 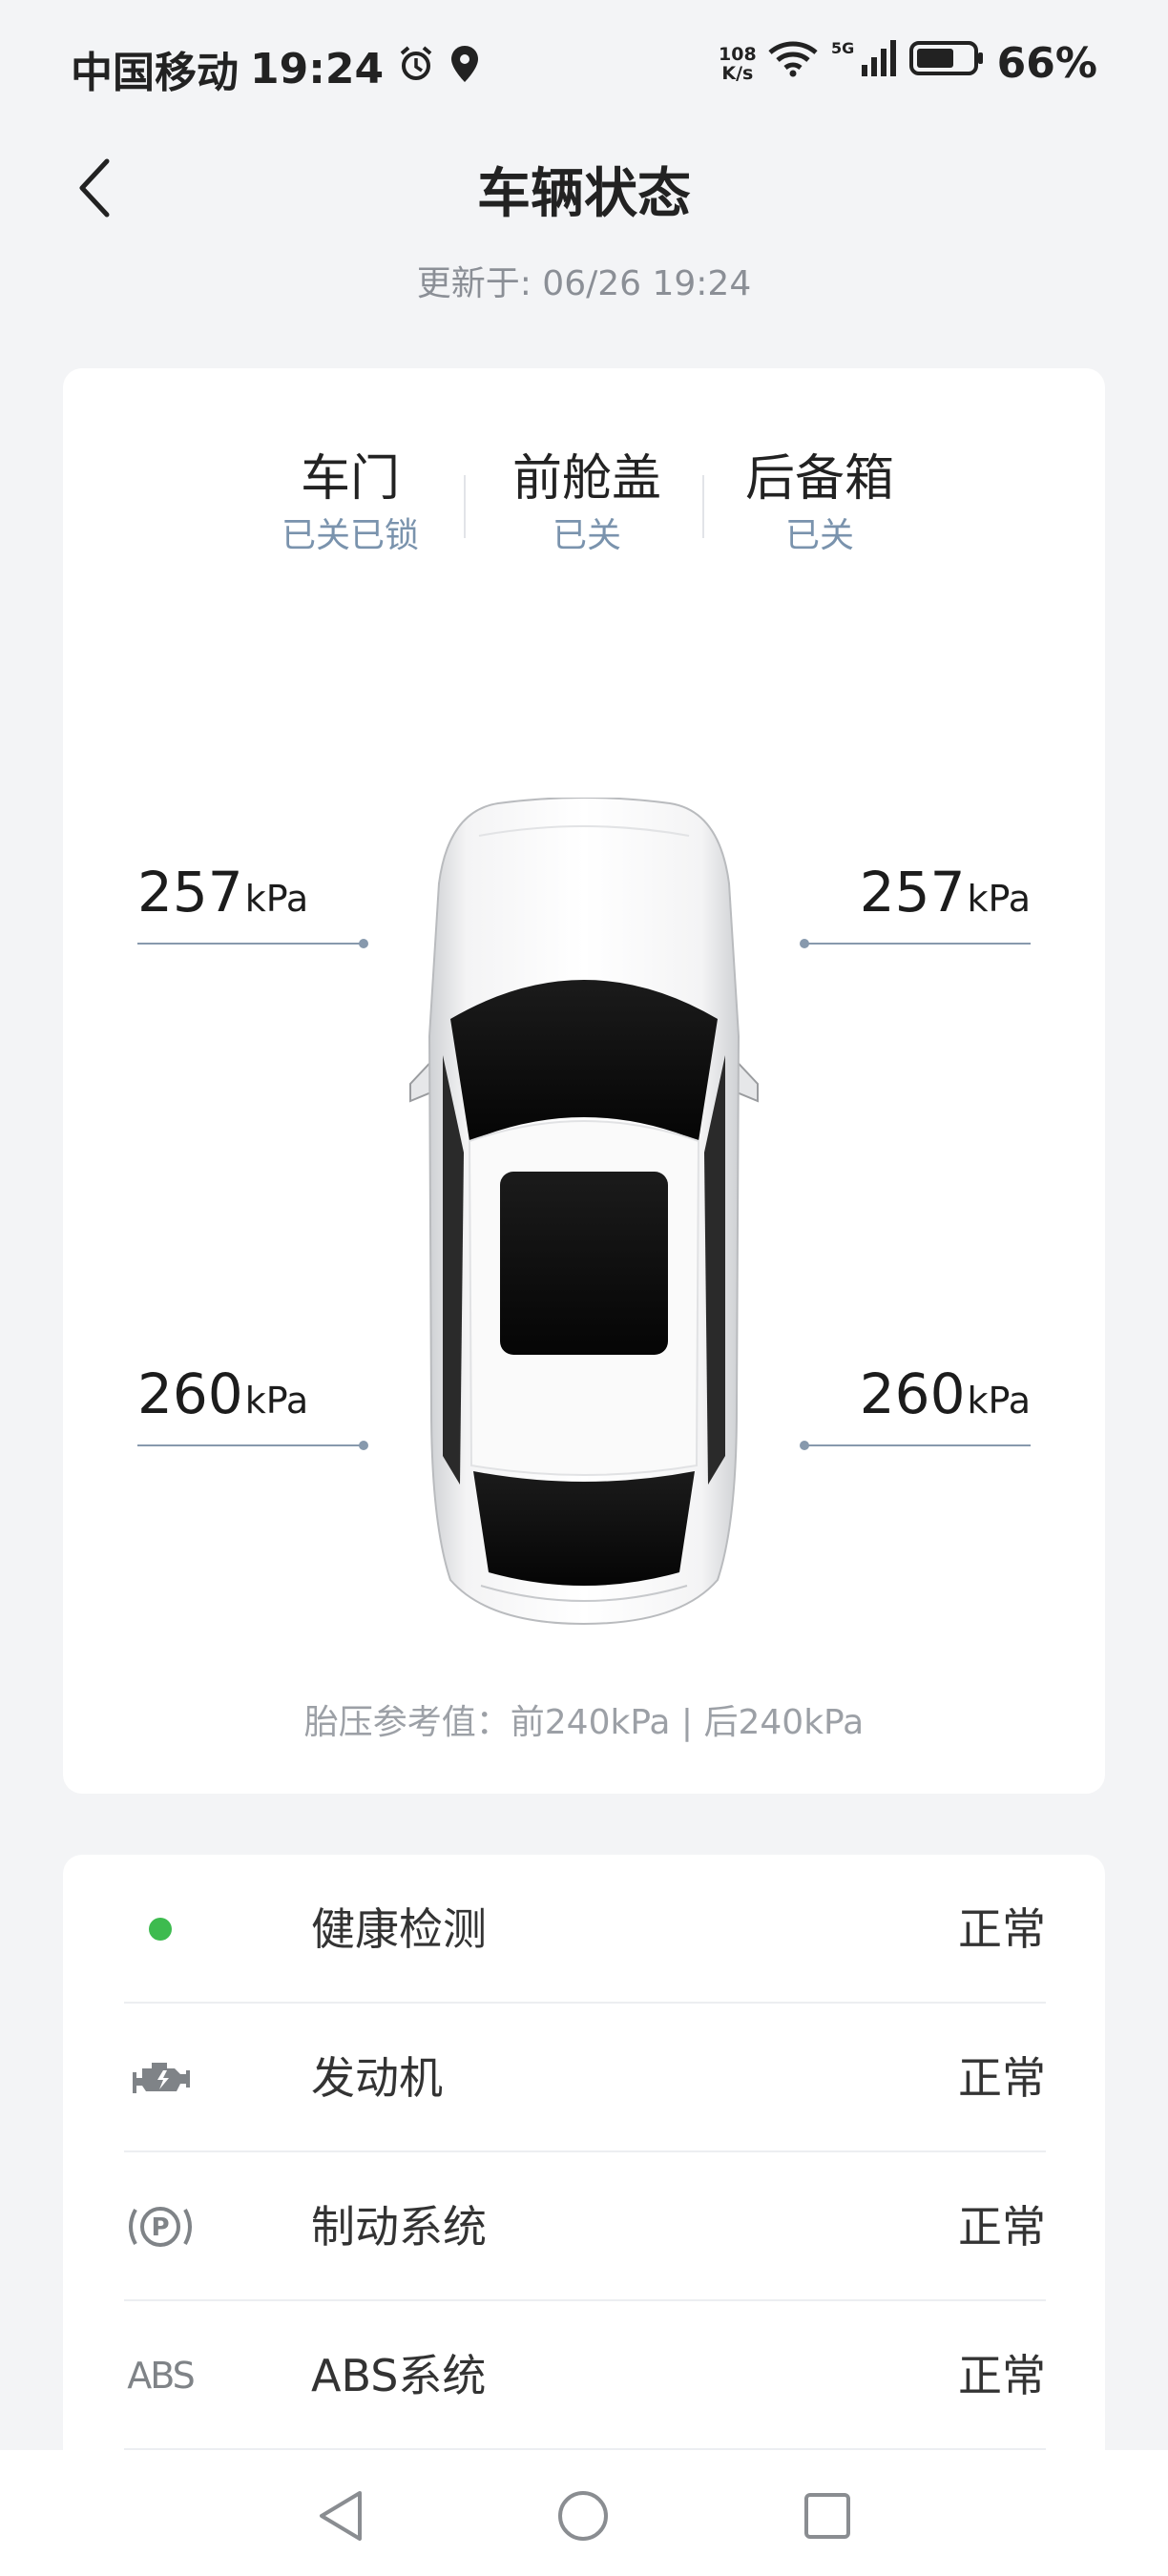 I want to click on door-value: 已关已锁, so click(x=350, y=535).